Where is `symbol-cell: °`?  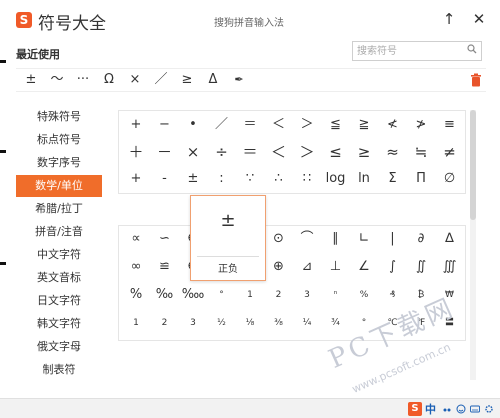
symbol-cell: ° is located at coordinates (222, 295).